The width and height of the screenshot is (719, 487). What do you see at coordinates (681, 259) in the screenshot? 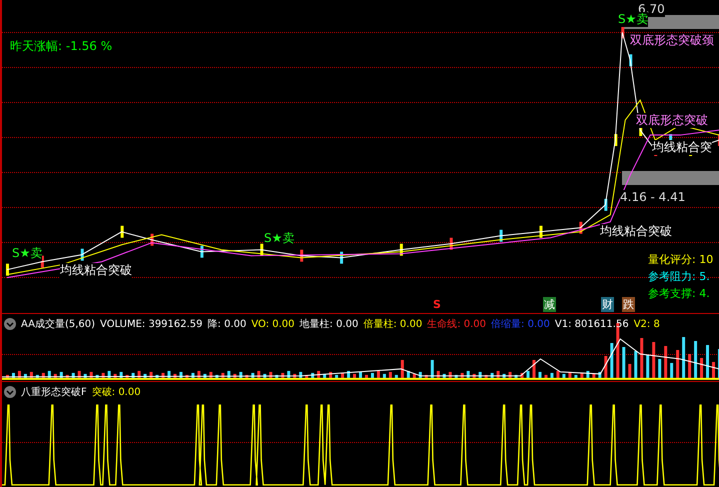
I see `stat-label: 量化评分: 10` at bounding box center [681, 259].